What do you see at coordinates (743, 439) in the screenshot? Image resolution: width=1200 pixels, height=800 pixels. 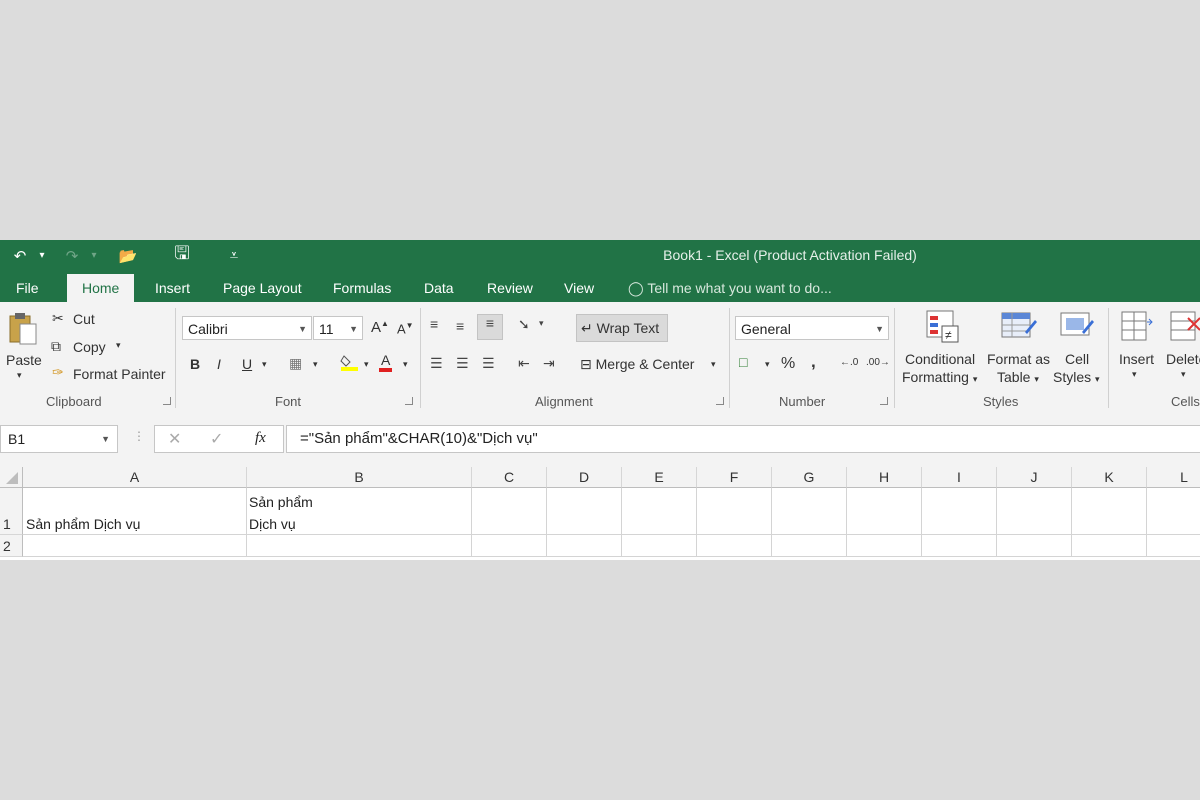 I see `formula-input: ="Sản phẩm"&CHAR(10)&"Dịch vụ"` at bounding box center [743, 439].